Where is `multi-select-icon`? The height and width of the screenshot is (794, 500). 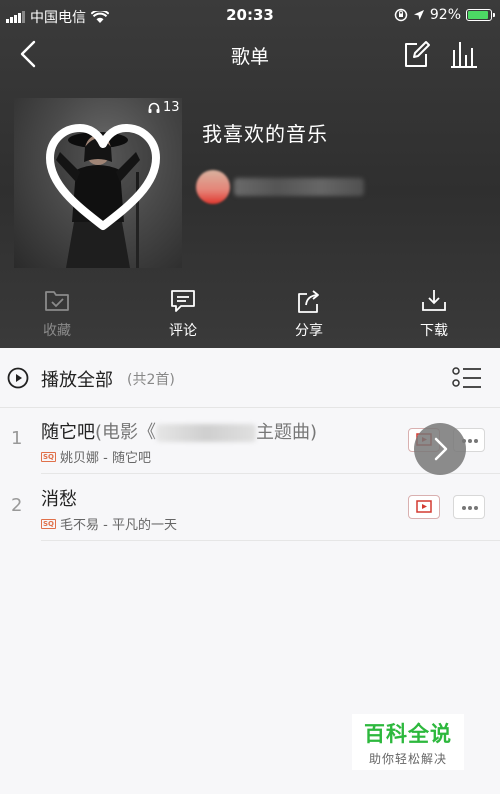
multi-select-icon is located at coordinates (467, 378).